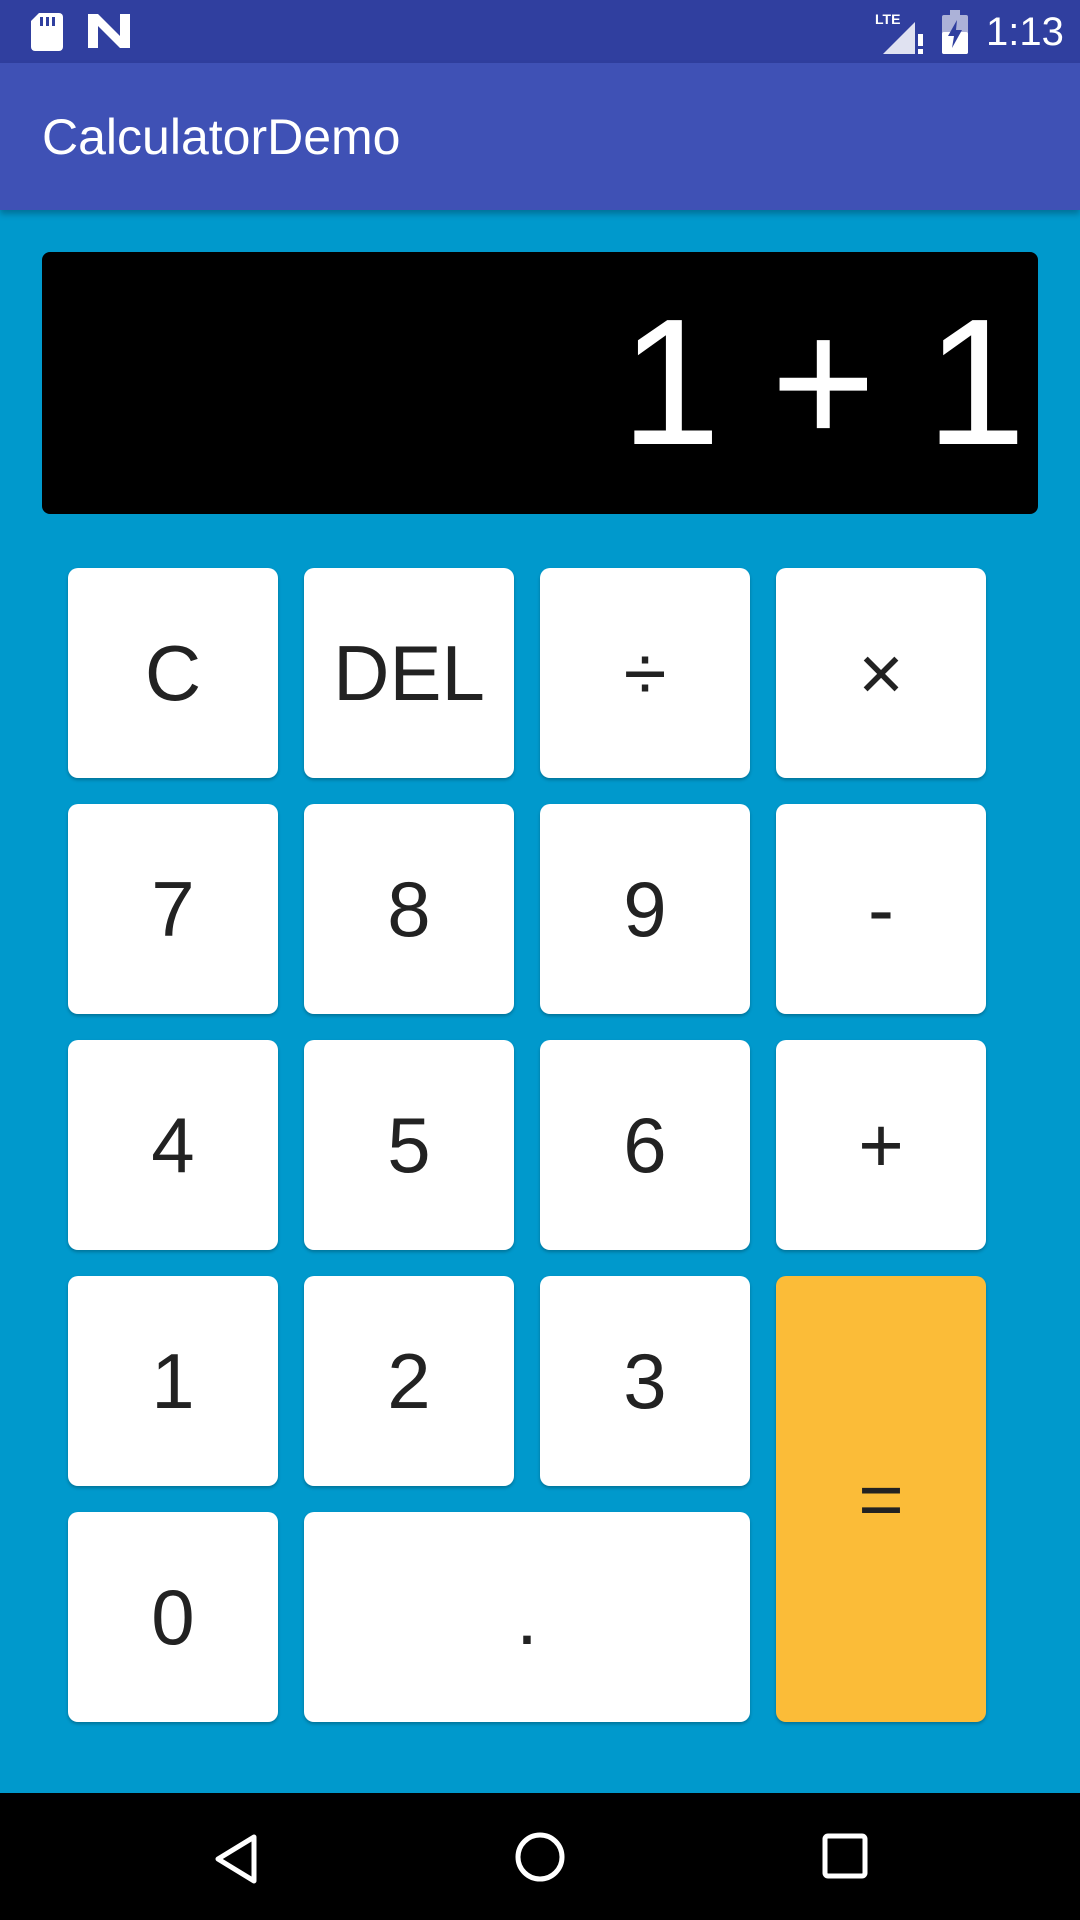 The height and width of the screenshot is (1920, 1080). Describe the element at coordinates (409, 1145) in the screenshot. I see `digit-5-button: 5` at that location.